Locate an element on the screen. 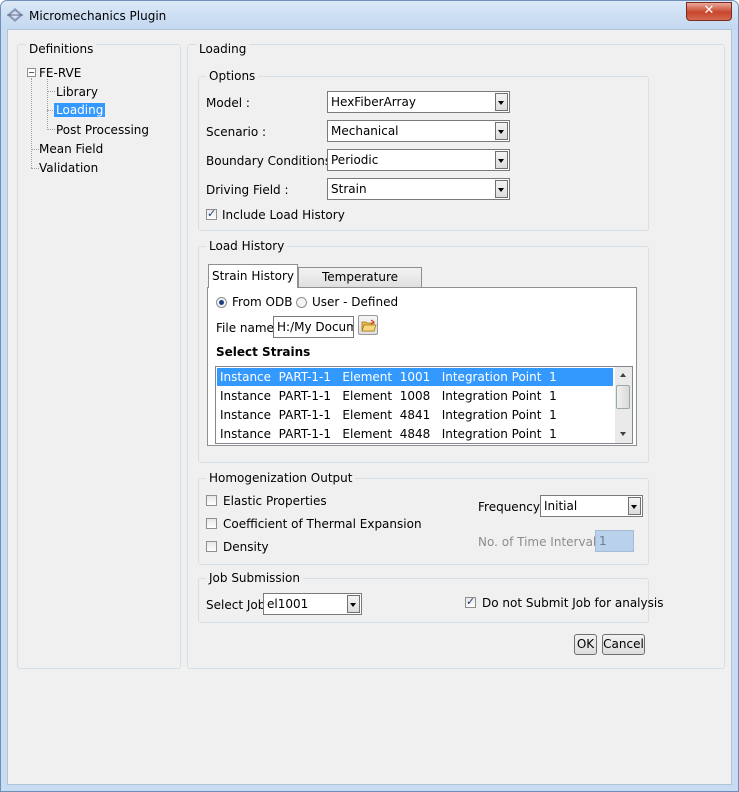  cte-checkbox is located at coordinates (211, 523).